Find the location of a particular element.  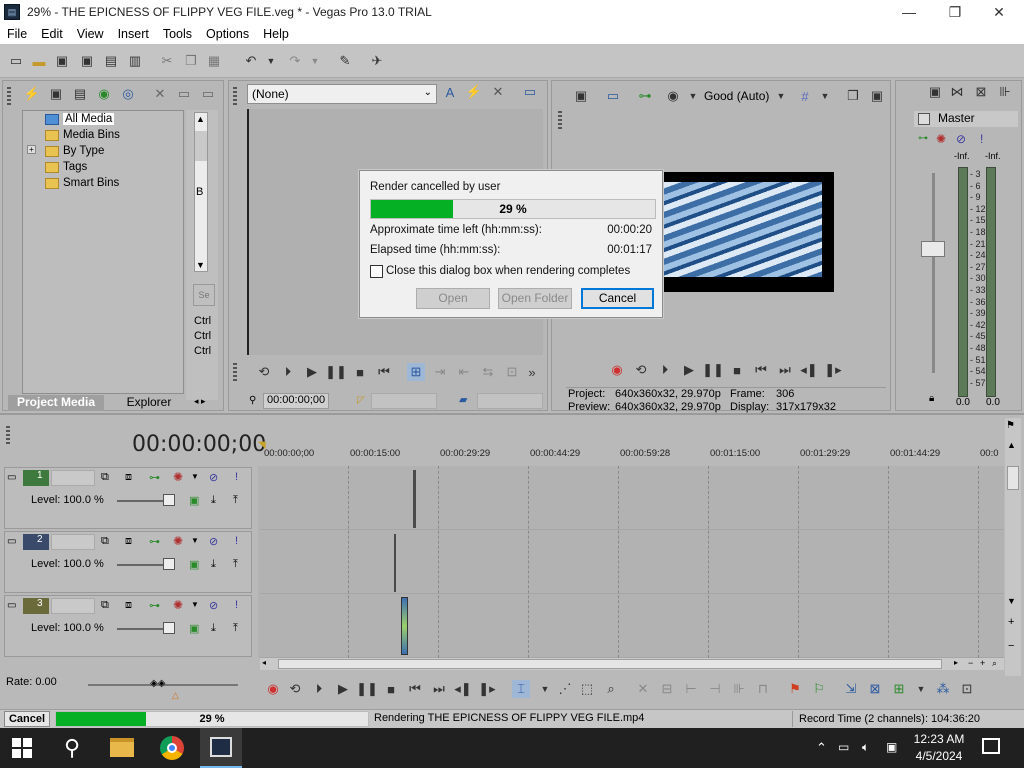

next-frame-icon: ❚▸ is located at coordinates (487, 689).